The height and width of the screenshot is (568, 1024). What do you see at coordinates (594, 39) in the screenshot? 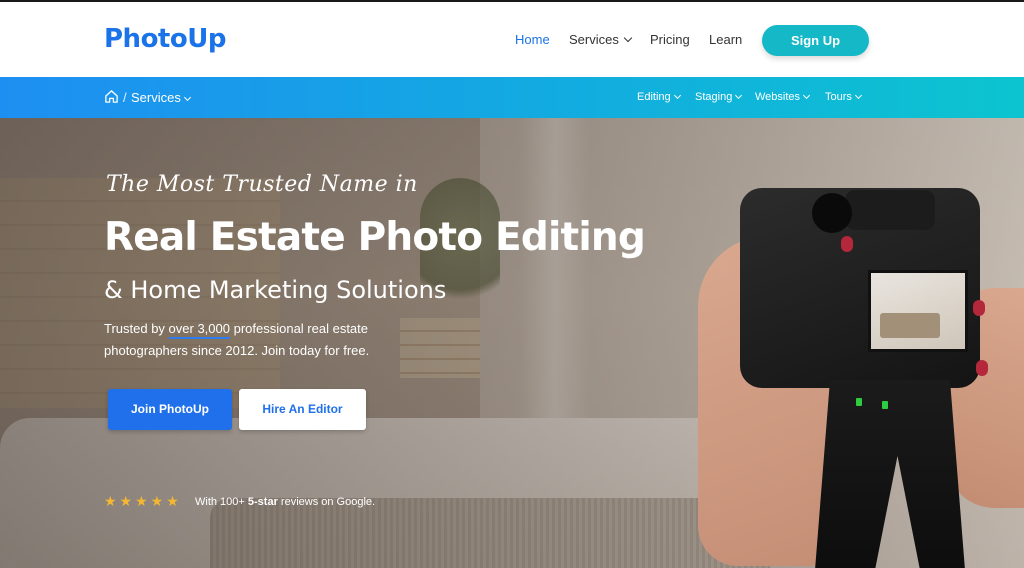
I see `nav-services-label: Services` at bounding box center [594, 39].